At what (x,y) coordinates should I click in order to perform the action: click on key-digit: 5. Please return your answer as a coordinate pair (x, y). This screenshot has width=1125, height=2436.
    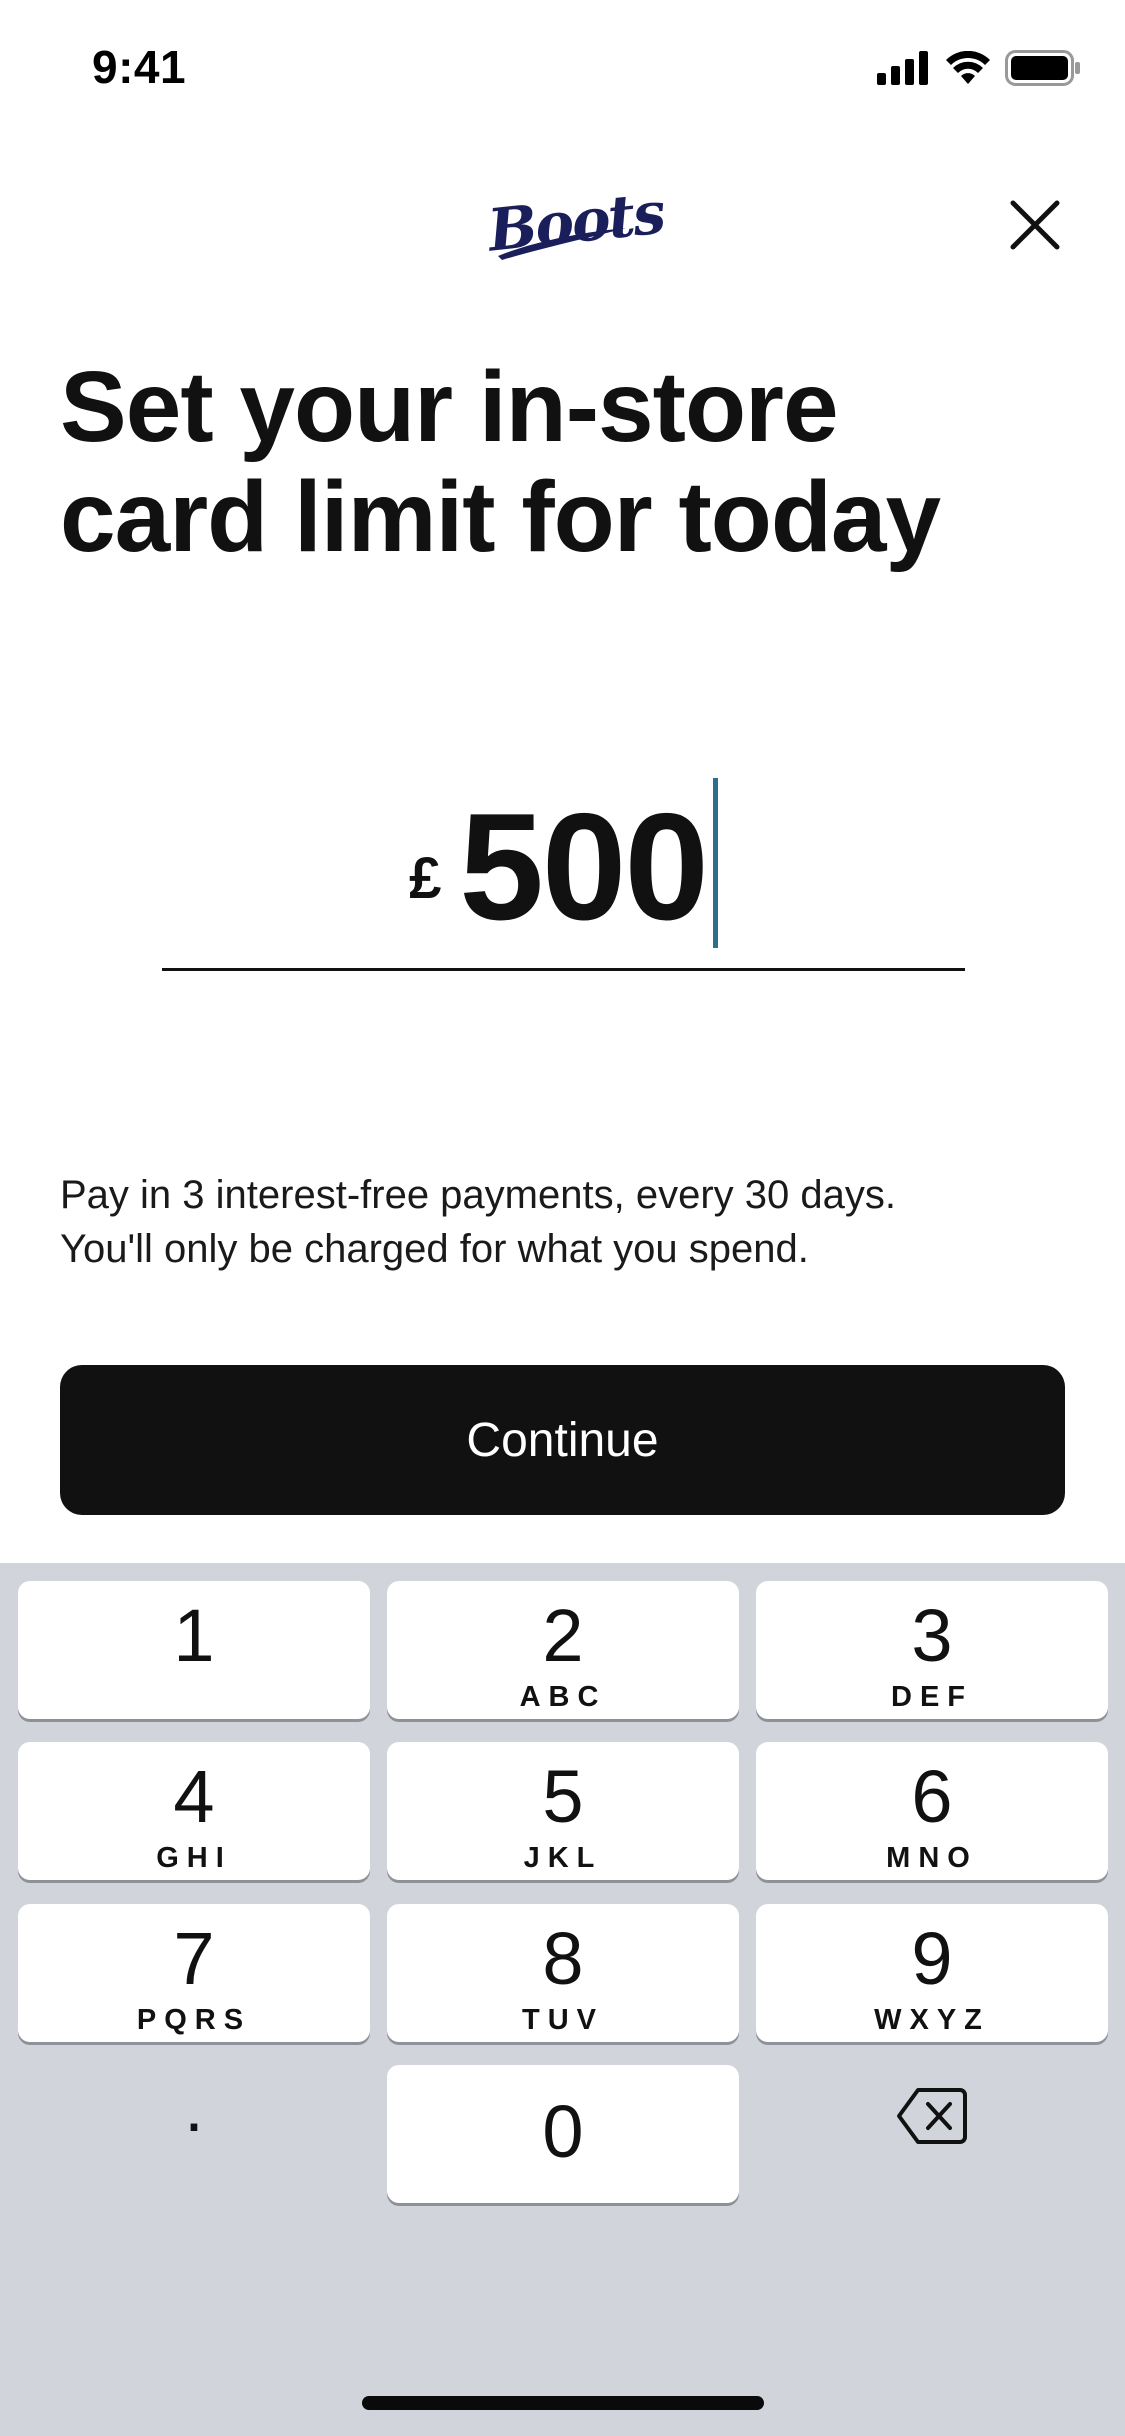
    Looking at the image, I should click on (563, 1796).